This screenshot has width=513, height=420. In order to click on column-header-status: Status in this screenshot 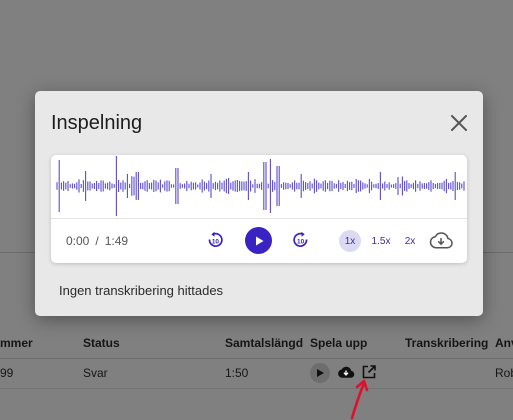, I will do `click(101, 343)`.